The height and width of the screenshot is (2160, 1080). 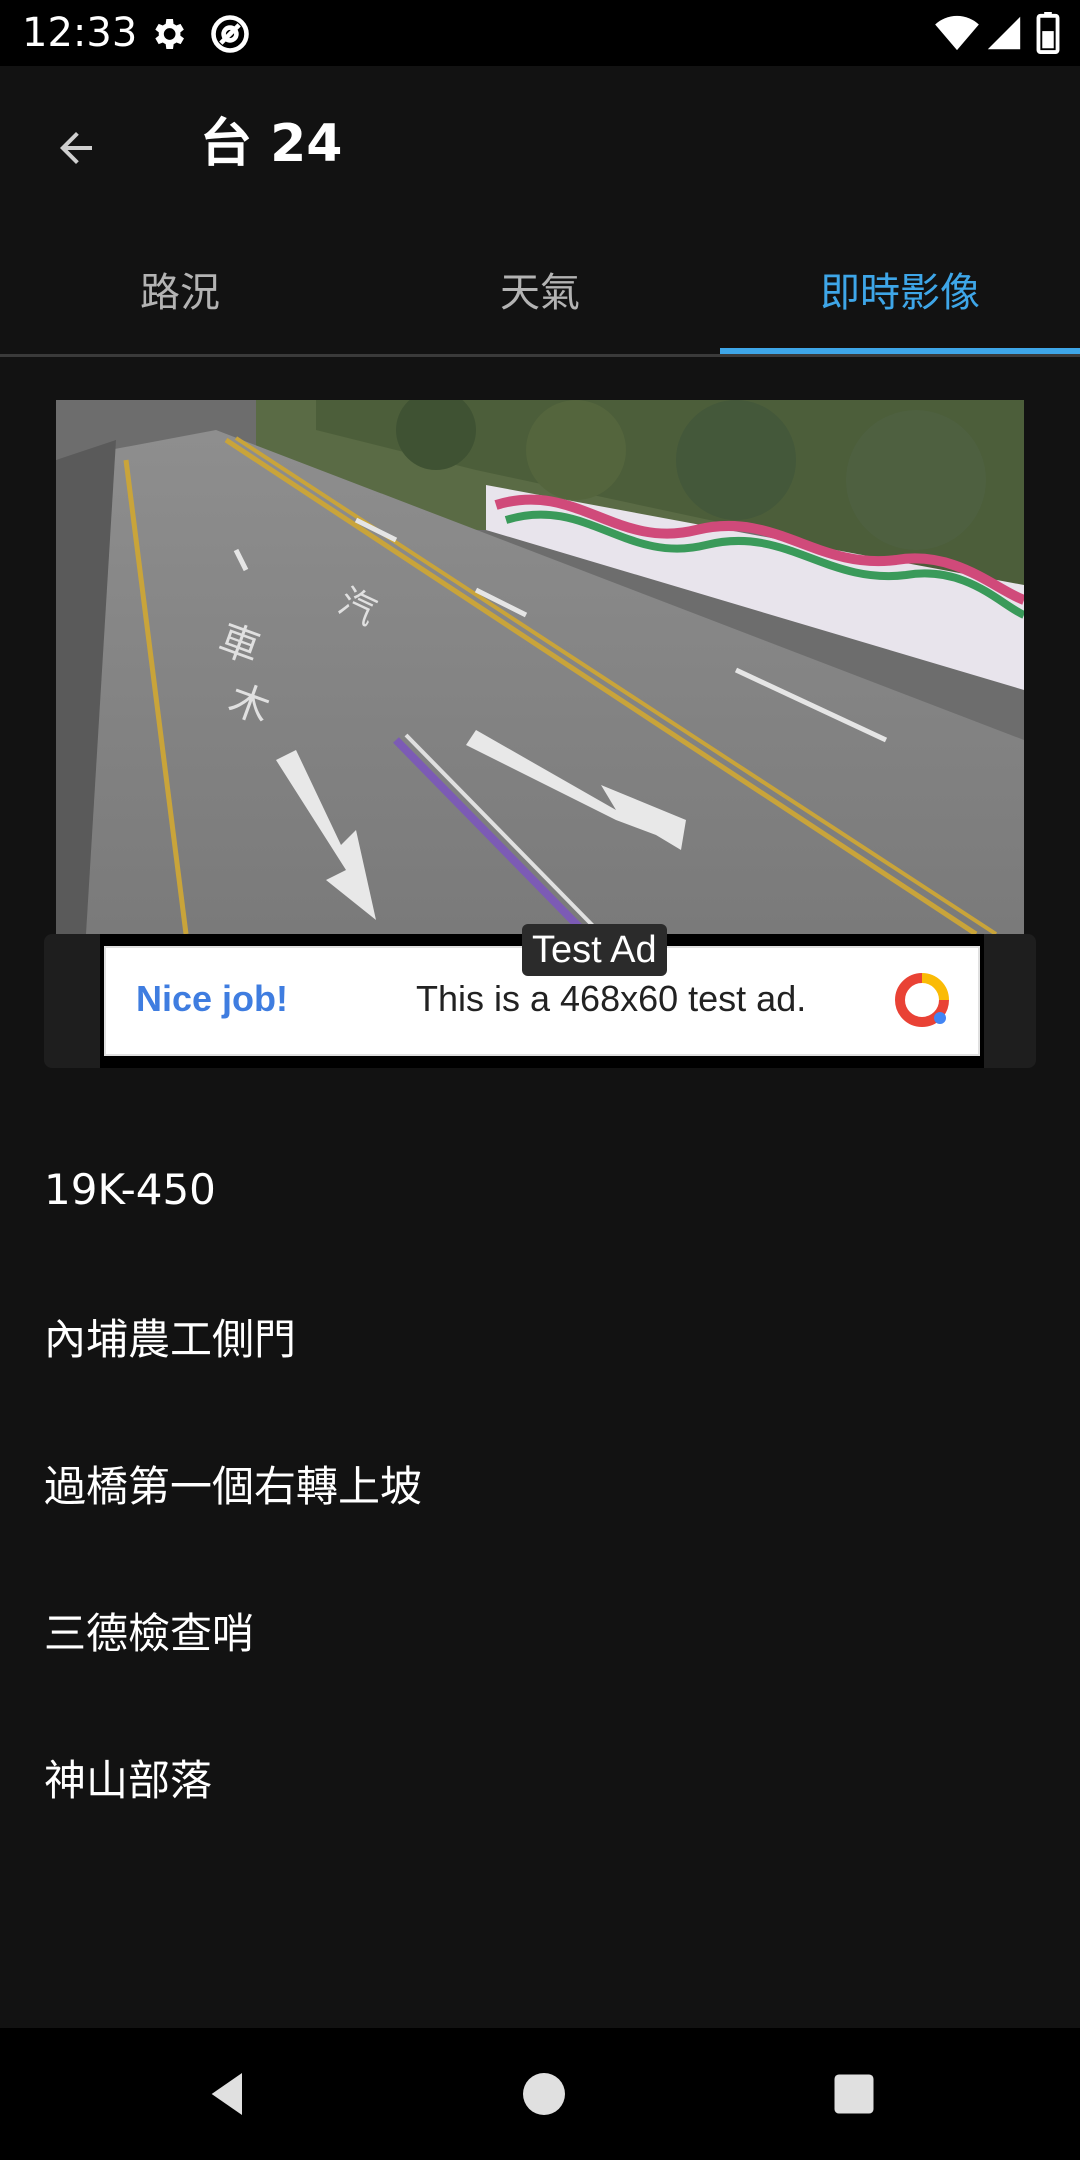 What do you see at coordinates (180, 289) in the screenshot?
I see `tab-traffic: 路況` at bounding box center [180, 289].